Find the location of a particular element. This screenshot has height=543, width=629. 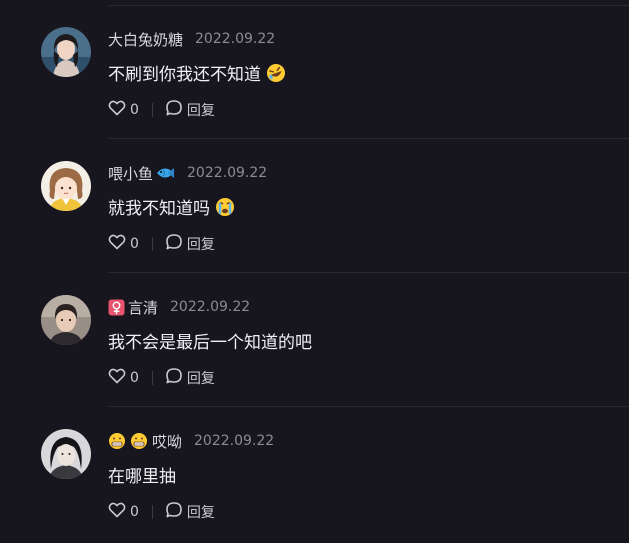

comment-text-body: 我不会是最后一个知道的吧 is located at coordinates (210, 343).